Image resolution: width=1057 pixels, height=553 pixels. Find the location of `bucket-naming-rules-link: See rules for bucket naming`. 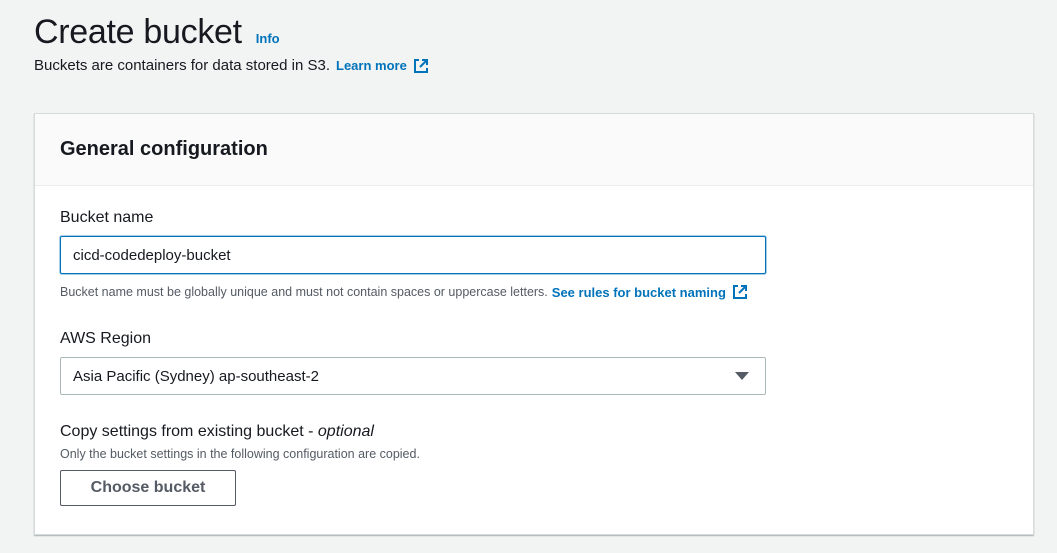

bucket-naming-rules-link: See rules for bucket naming is located at coordinates (650, 292).